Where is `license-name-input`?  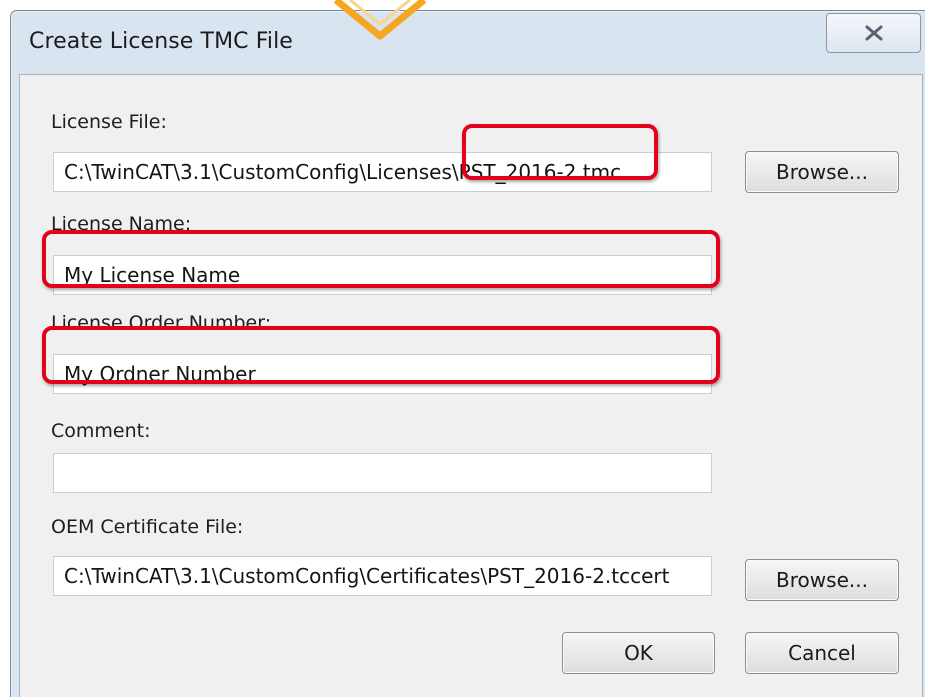 license-name-input is located at coordinates (382, 275).